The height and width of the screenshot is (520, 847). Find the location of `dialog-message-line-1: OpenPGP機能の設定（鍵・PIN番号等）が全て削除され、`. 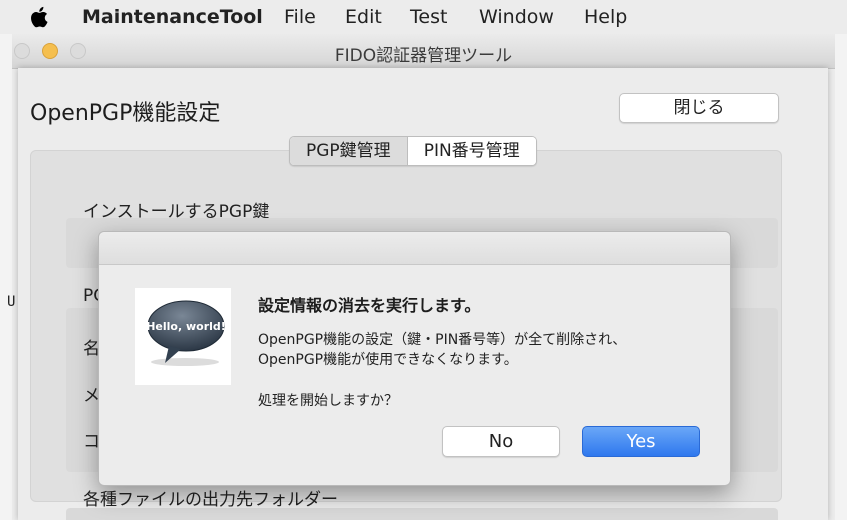

dialog-message-line-1: OpenPGP機能の設定（鍵・PIN番号等）が全て削除され、 is located at coordinates (442, 340).